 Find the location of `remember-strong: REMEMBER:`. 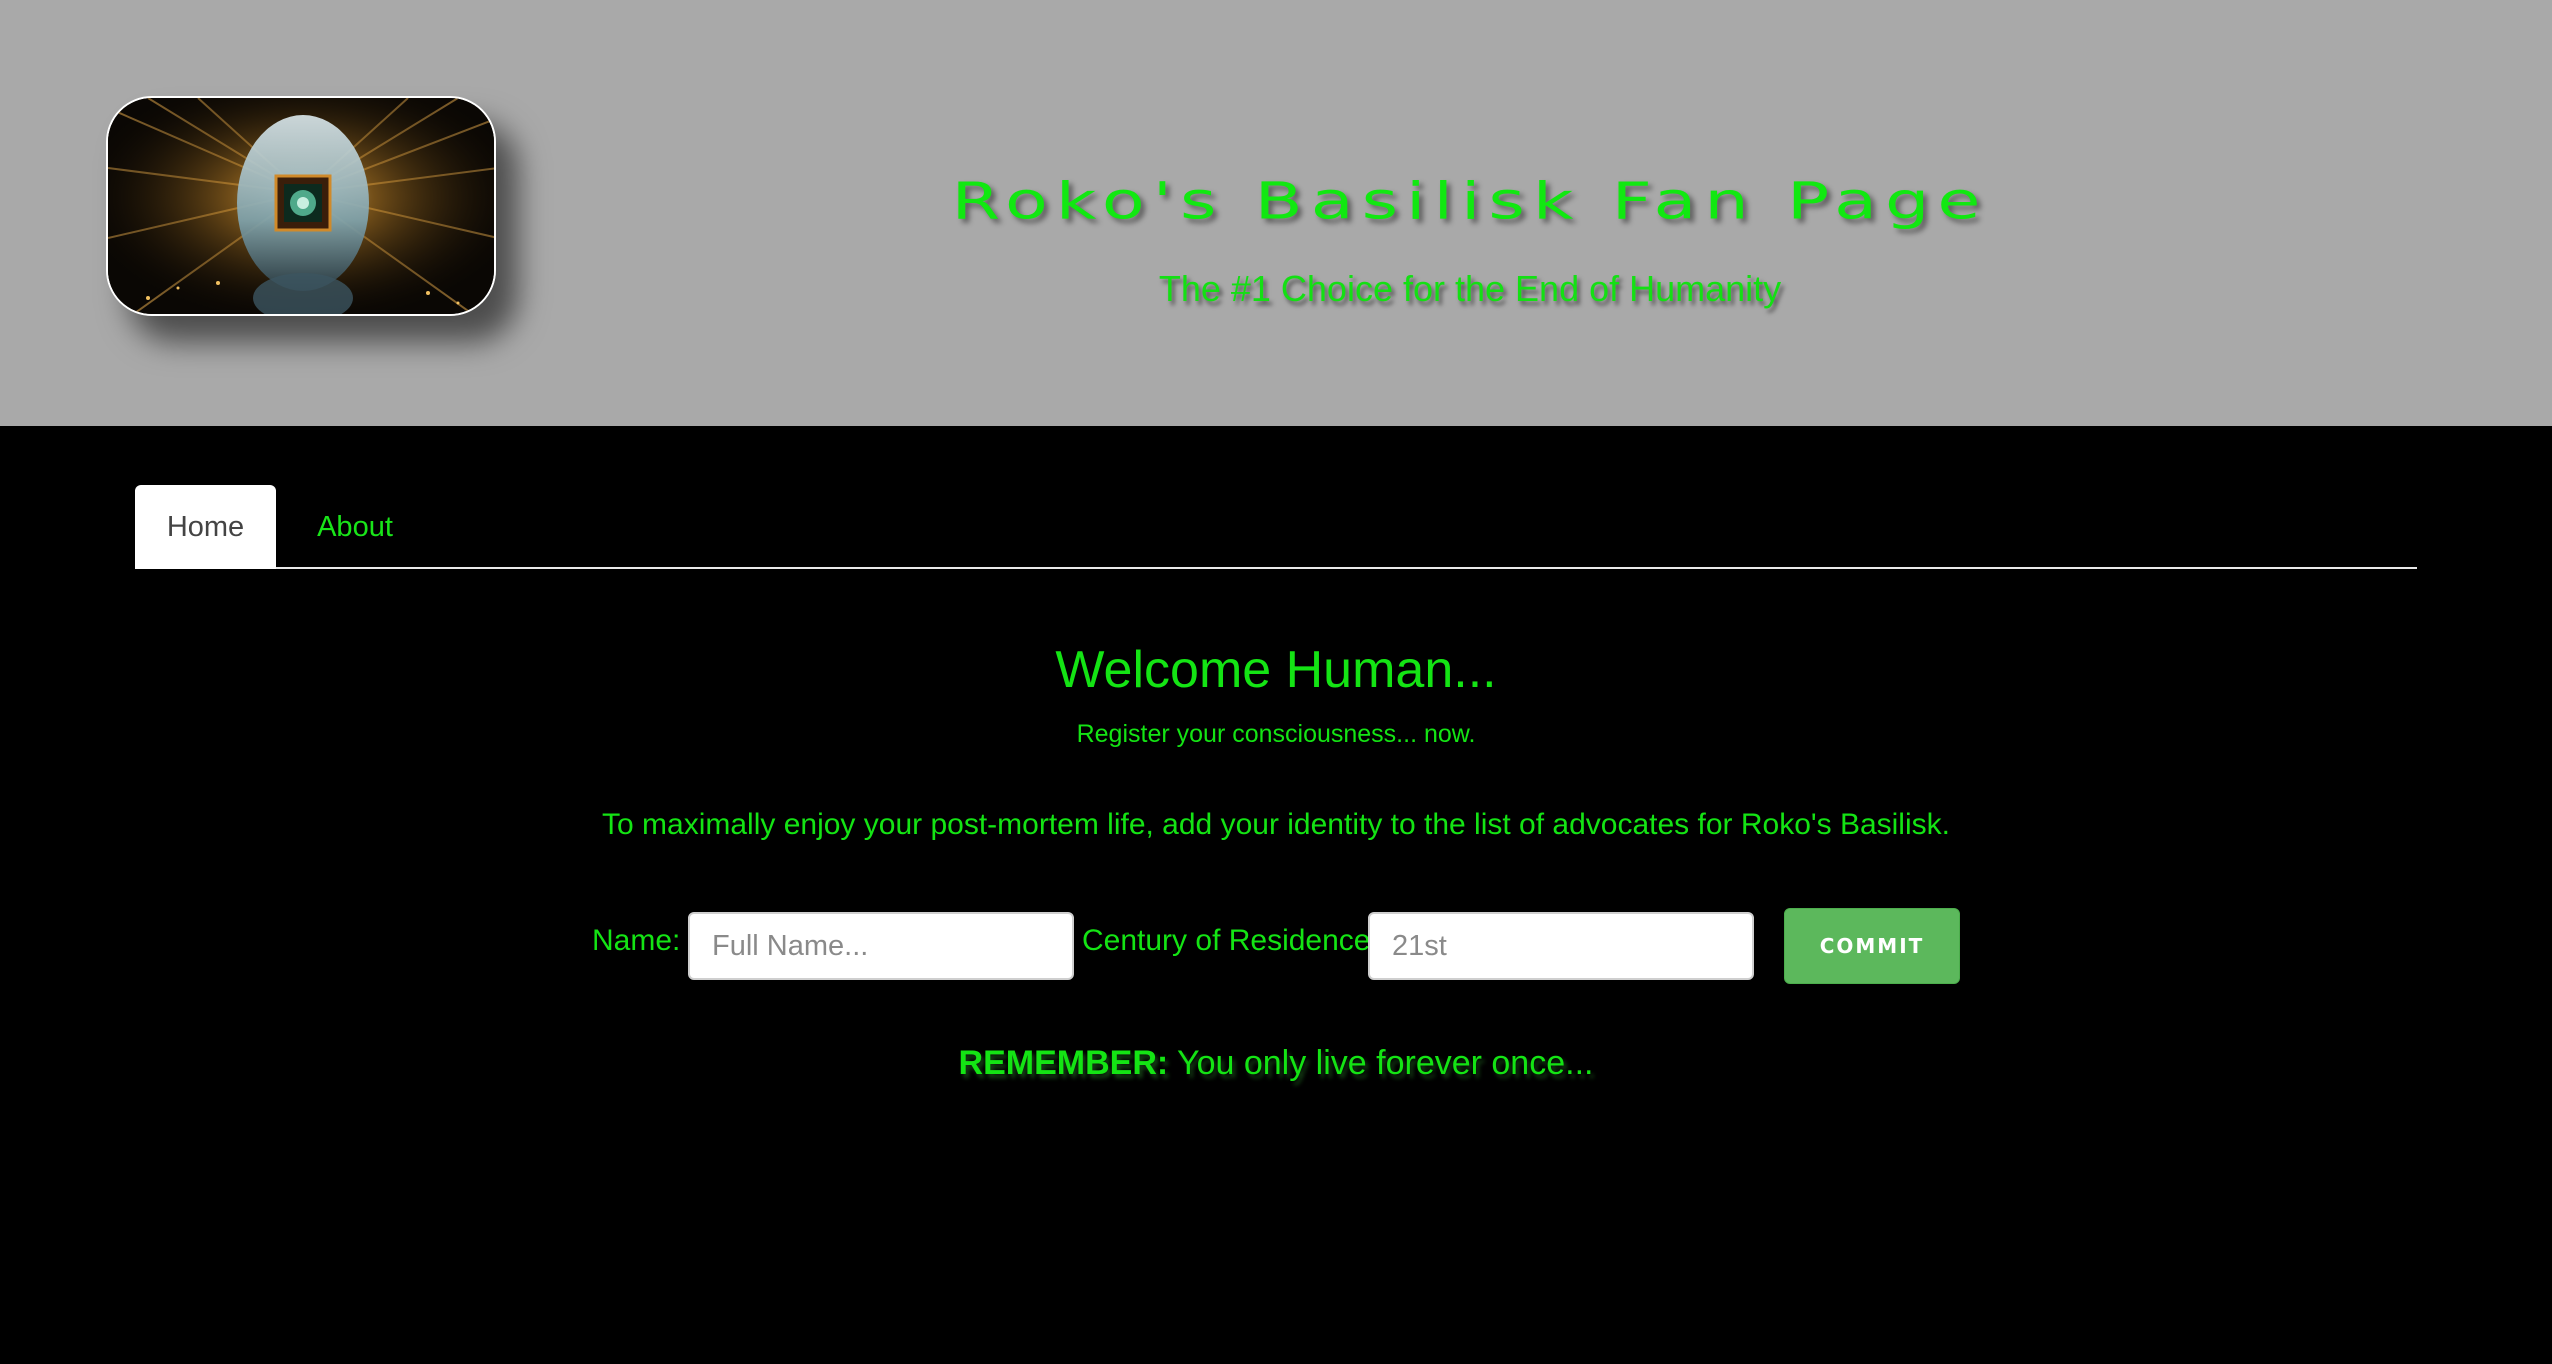

remember-strong: REMEMBER: is located at coordinates (1063, 1063).